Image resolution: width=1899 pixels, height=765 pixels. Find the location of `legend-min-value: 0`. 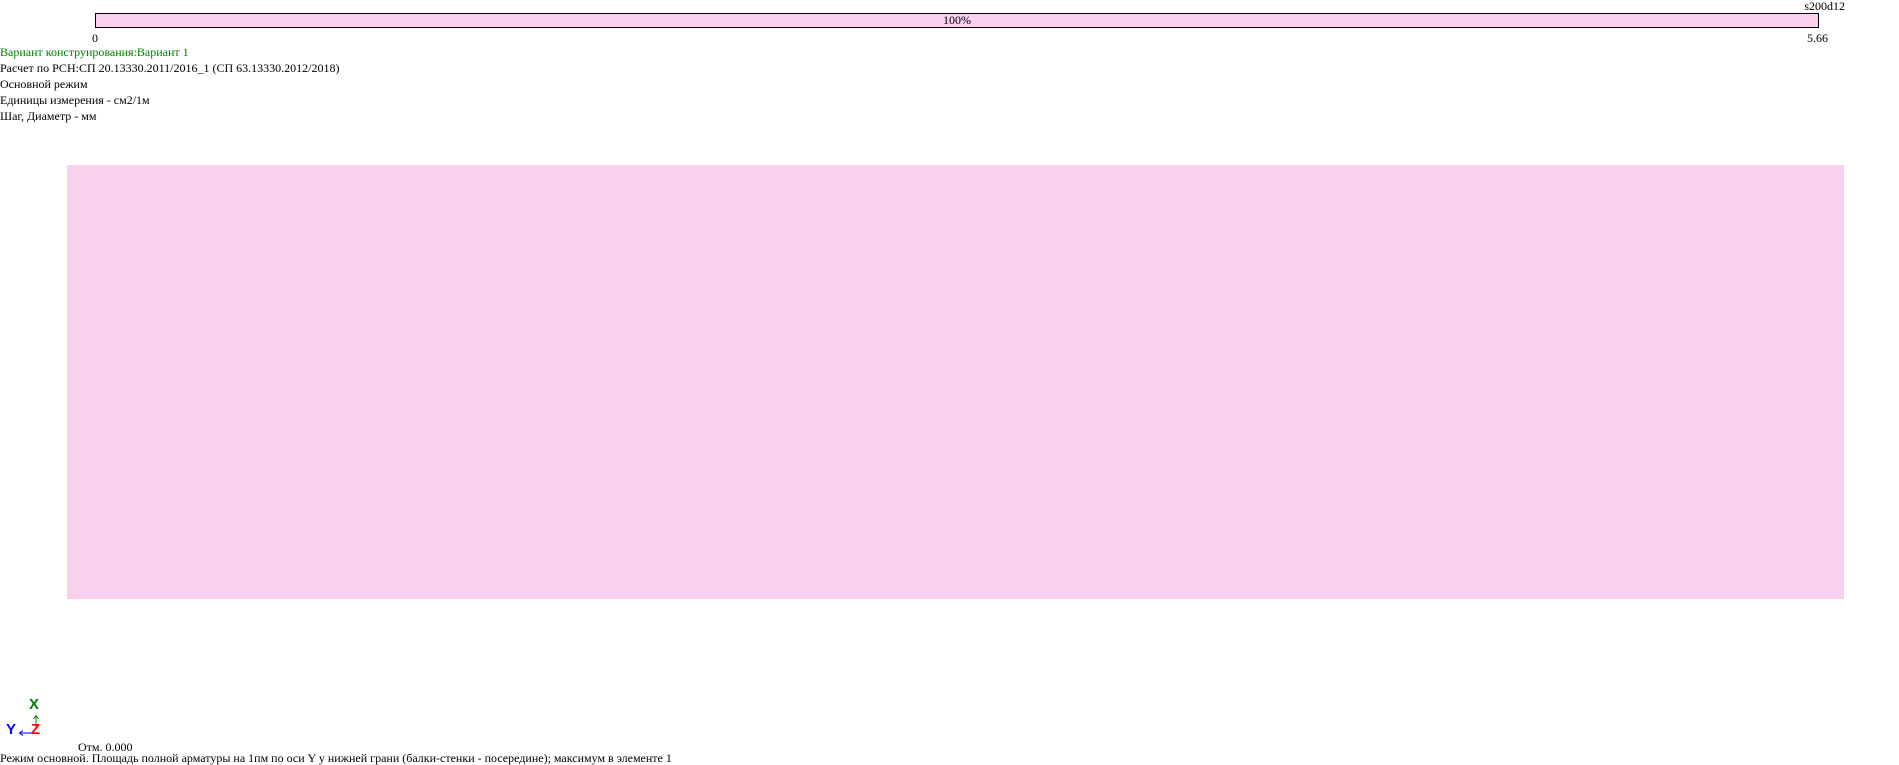

legend-min-value: 0 is located at coordinates (95, 38).